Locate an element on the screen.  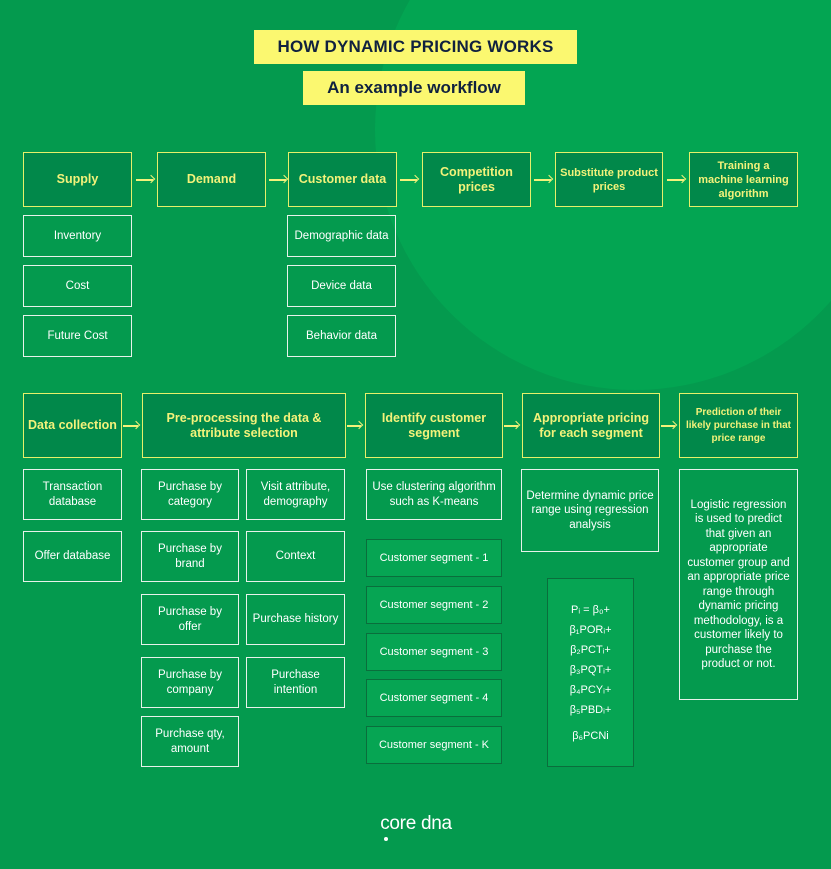
detail-demographic-data: Demographic data is located at coordinates (341, 236).